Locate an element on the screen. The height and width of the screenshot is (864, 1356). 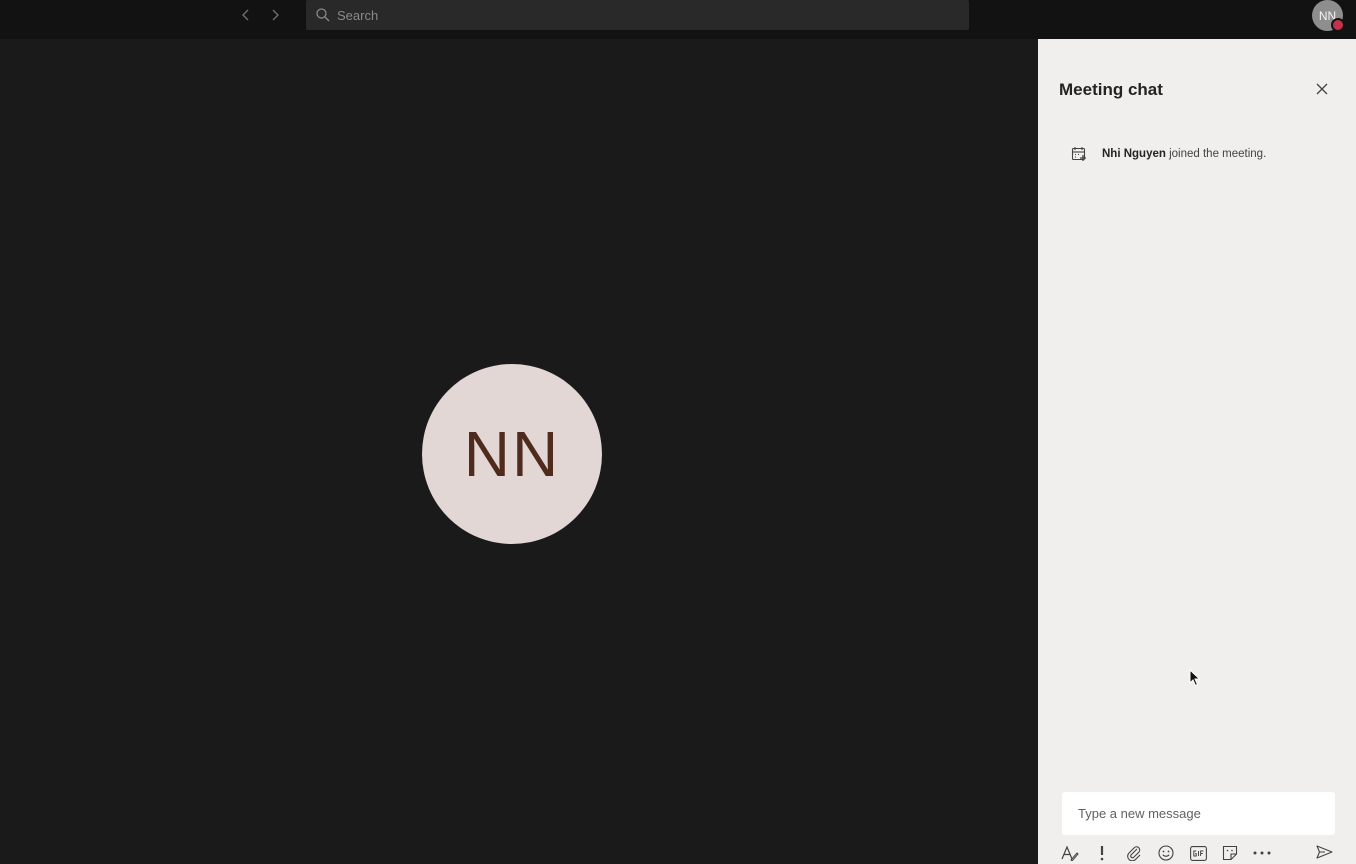
message-composer is located at coordinates (1198, 813).